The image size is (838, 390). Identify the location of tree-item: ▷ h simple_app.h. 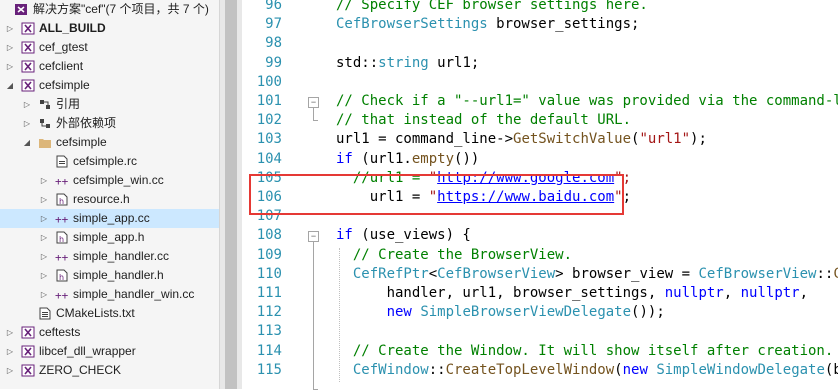
(109, 237).